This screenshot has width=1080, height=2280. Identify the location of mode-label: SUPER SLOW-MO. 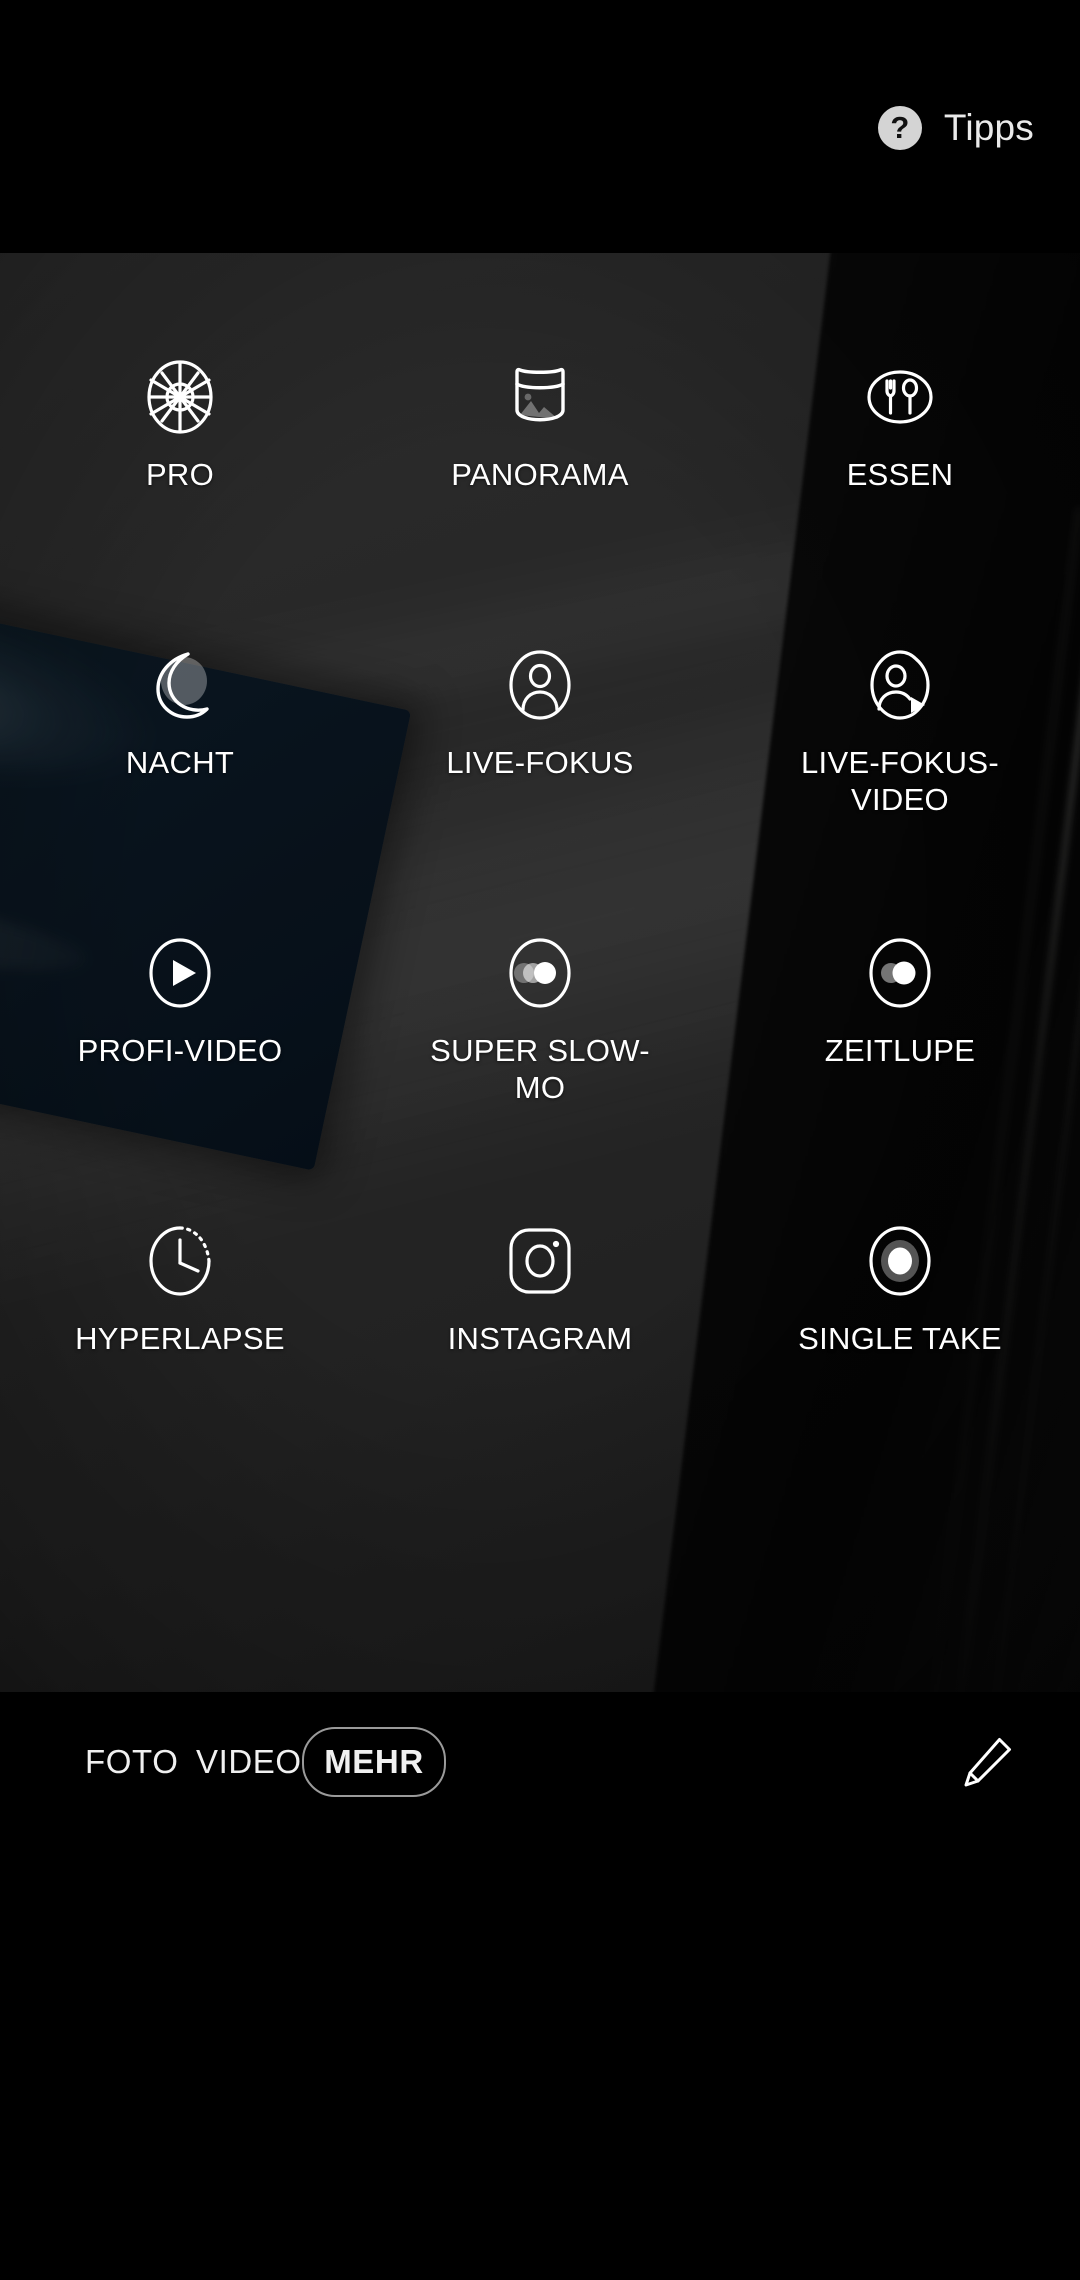
(540, 1069).